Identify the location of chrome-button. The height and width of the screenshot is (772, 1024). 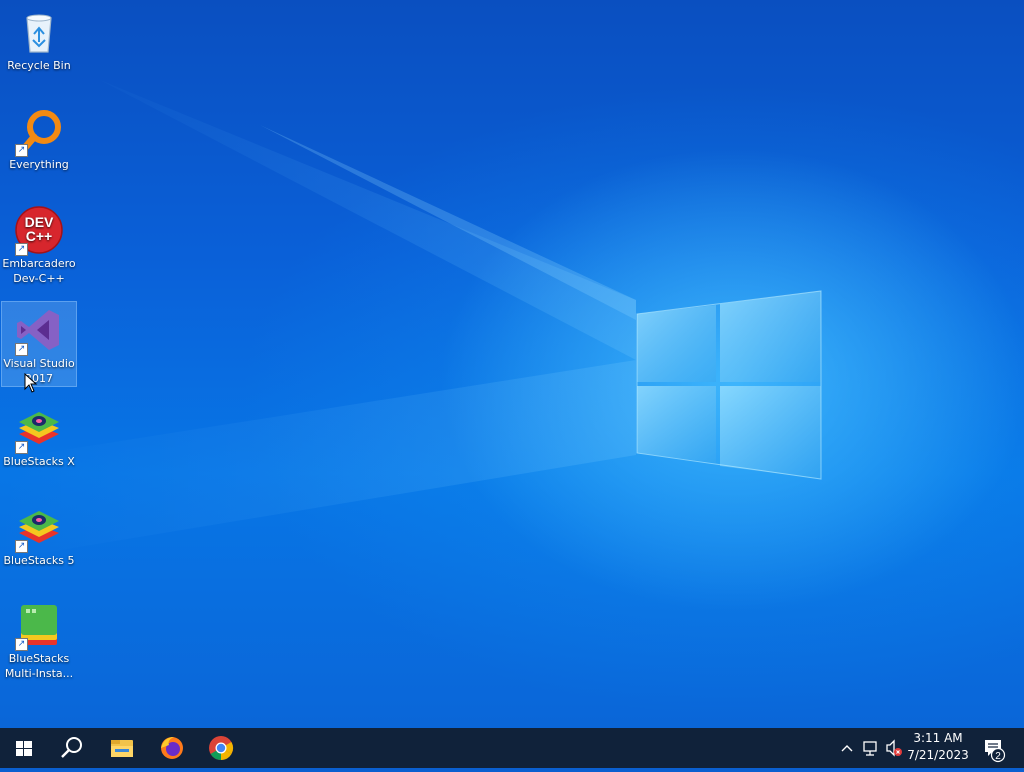
(221, 748).